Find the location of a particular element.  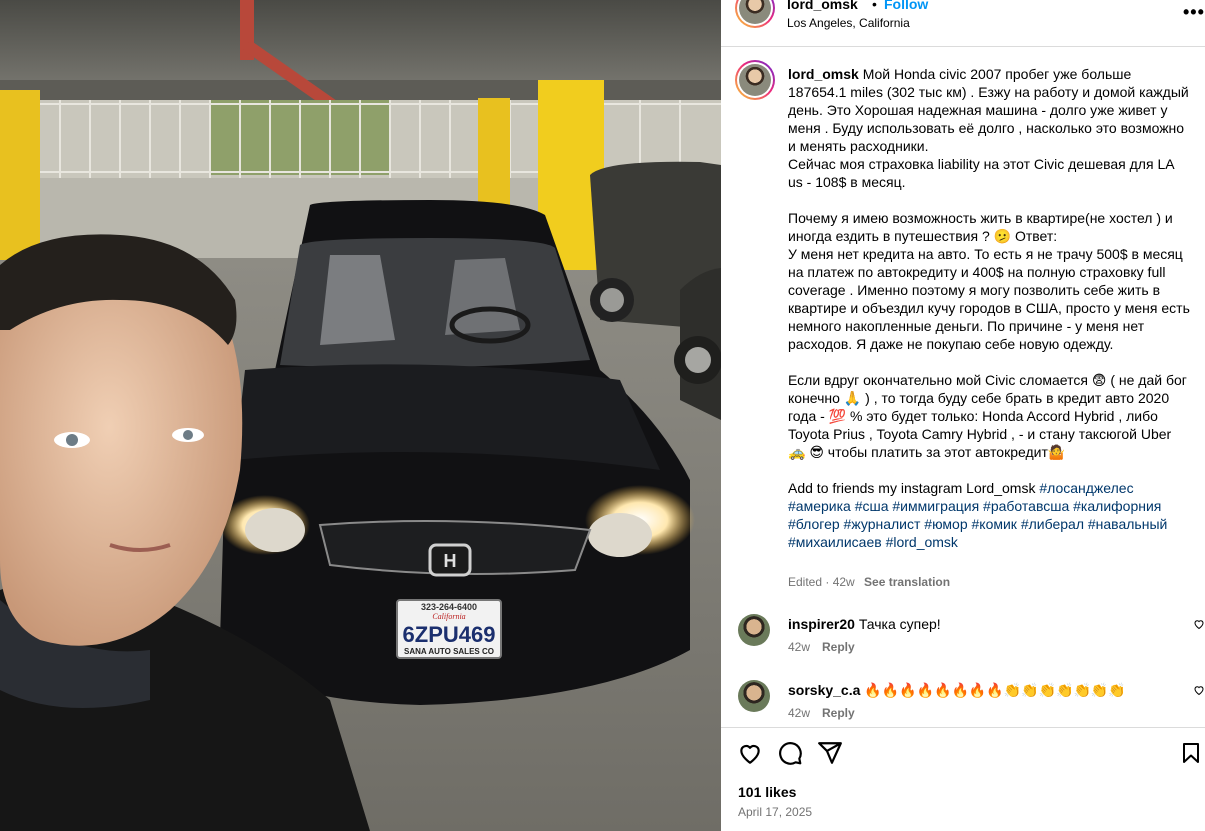

plate-state: California is located at coordinates (448, 616).